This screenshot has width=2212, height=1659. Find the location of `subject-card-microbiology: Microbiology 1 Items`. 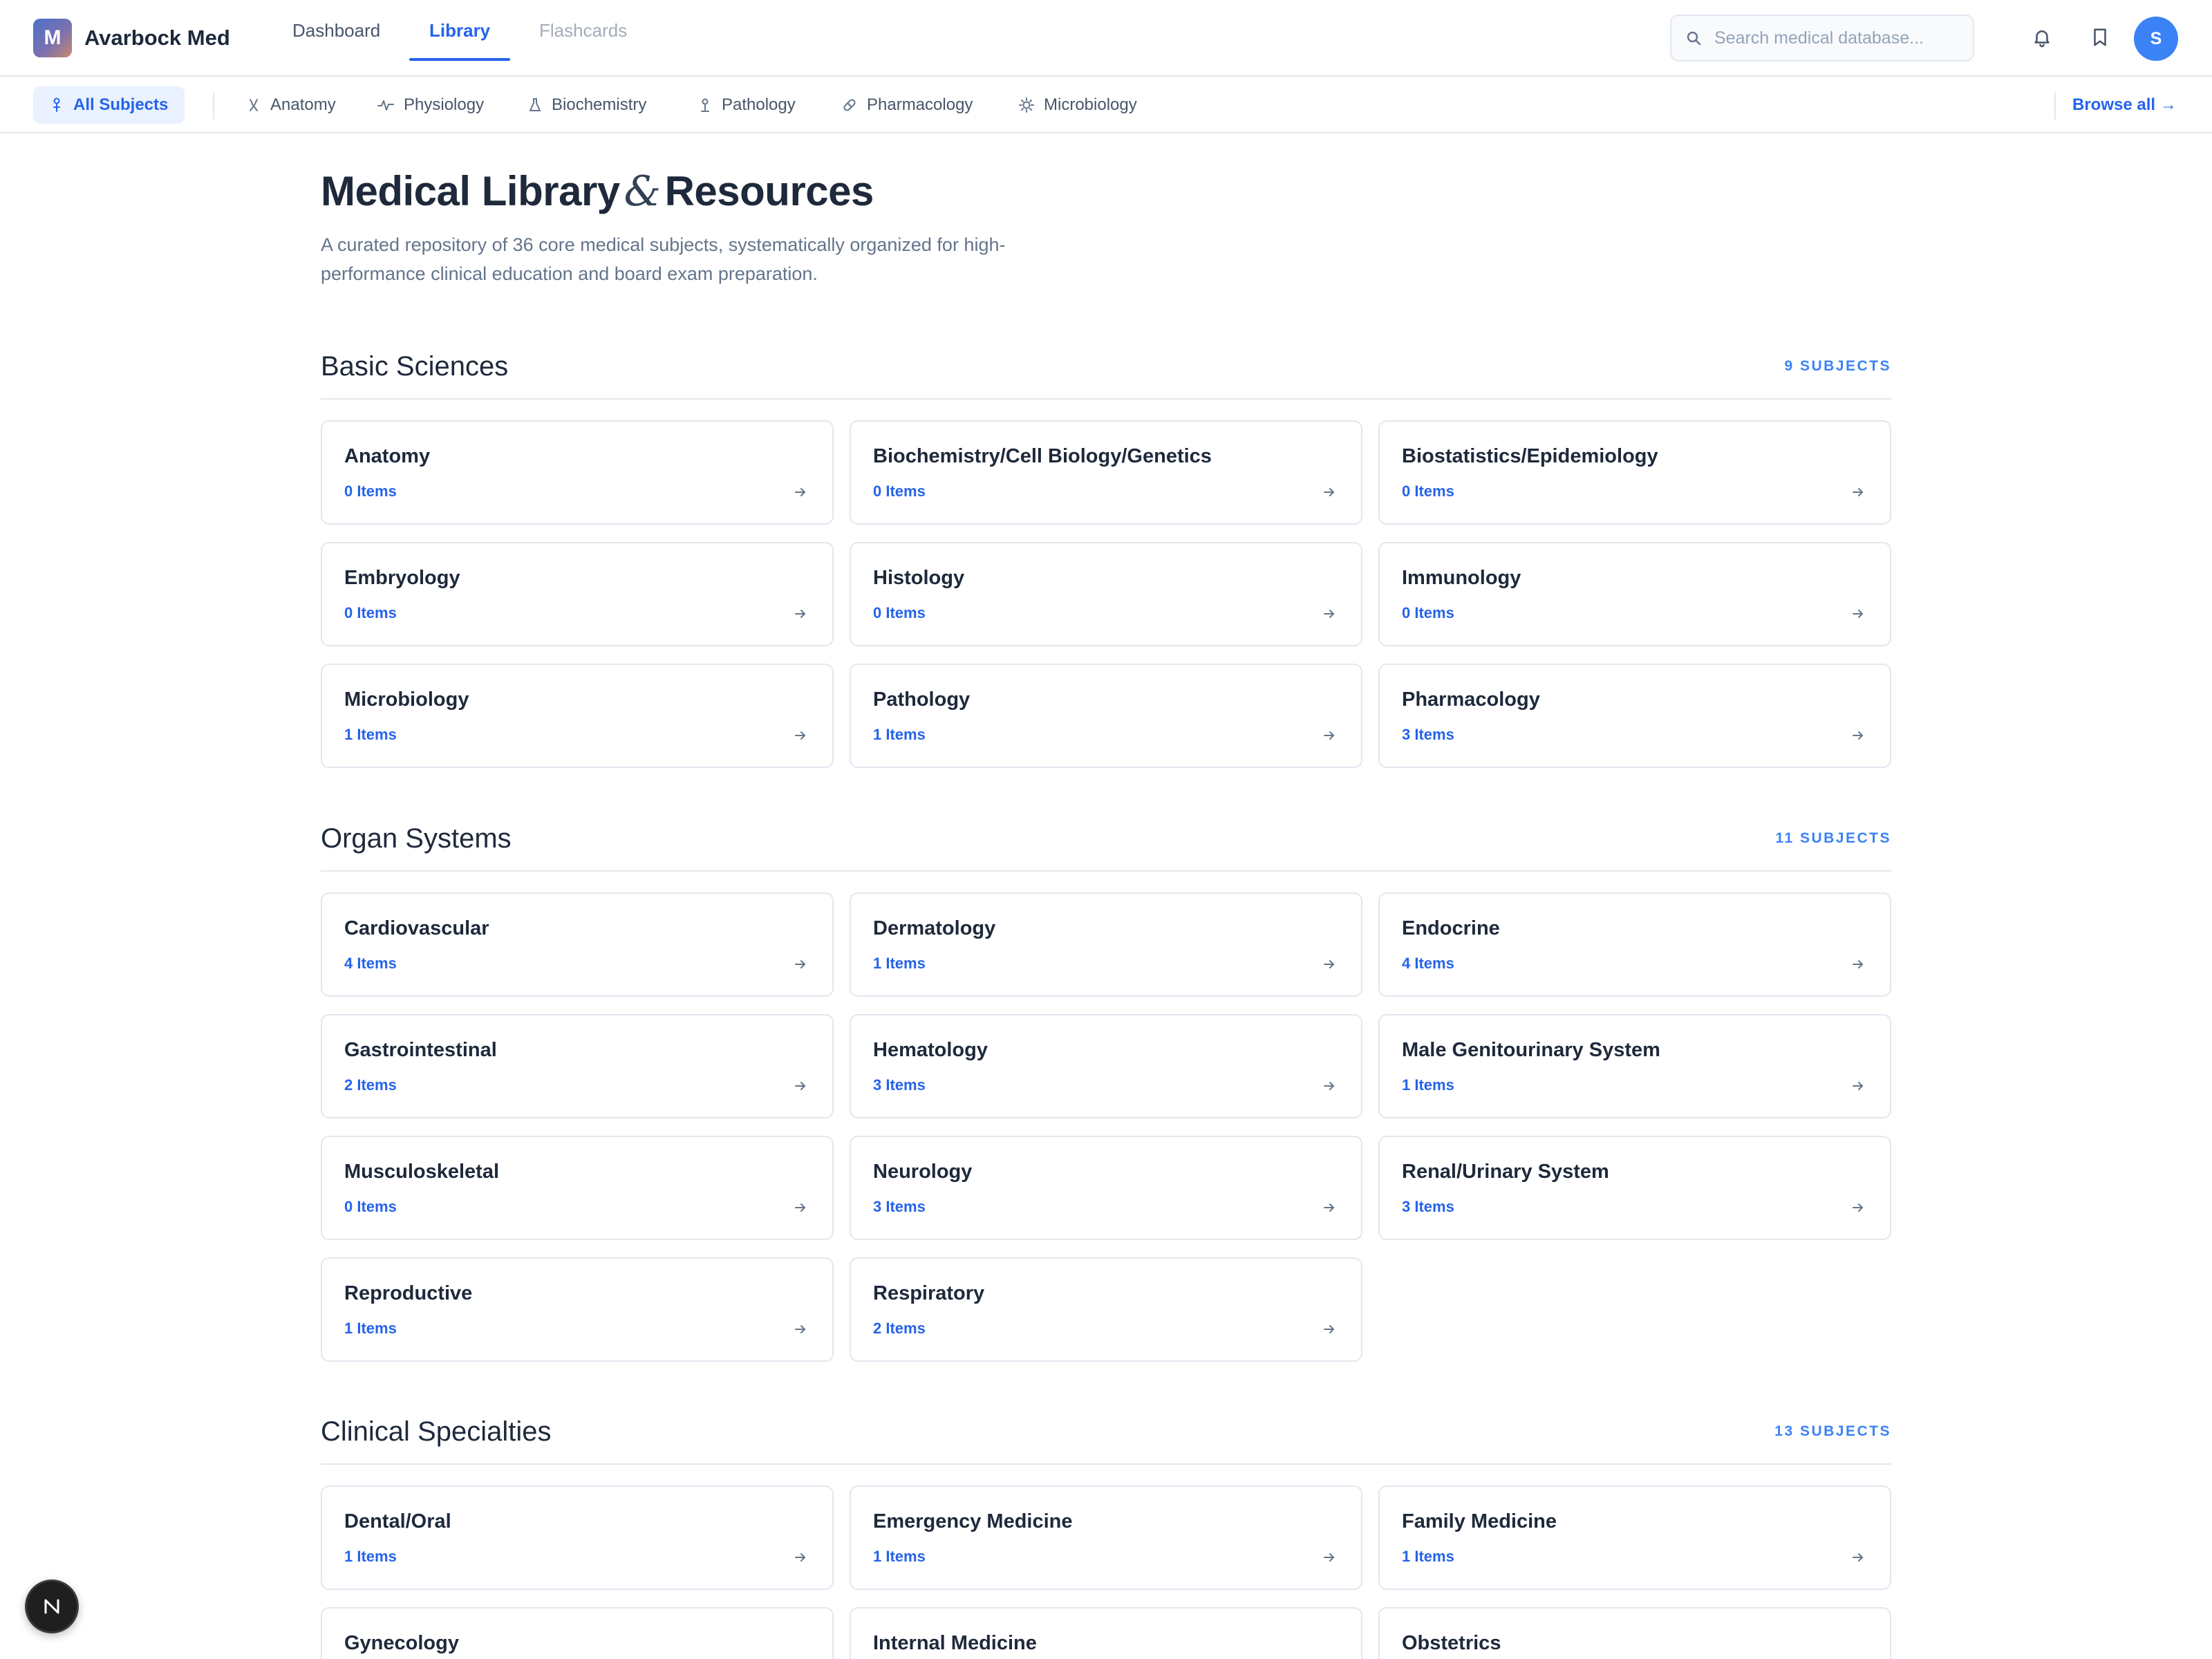

subject-card-microbiology: Microbiology 1 Items is located at coordinates (577, 716).